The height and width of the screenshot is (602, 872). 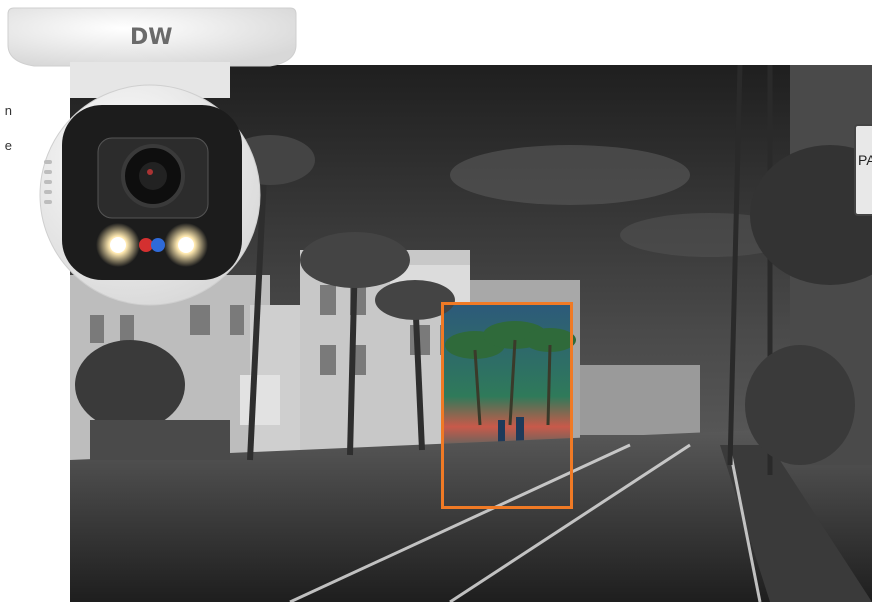 I want to click on parking-sign-text: PA, so click(x=865, y=160).